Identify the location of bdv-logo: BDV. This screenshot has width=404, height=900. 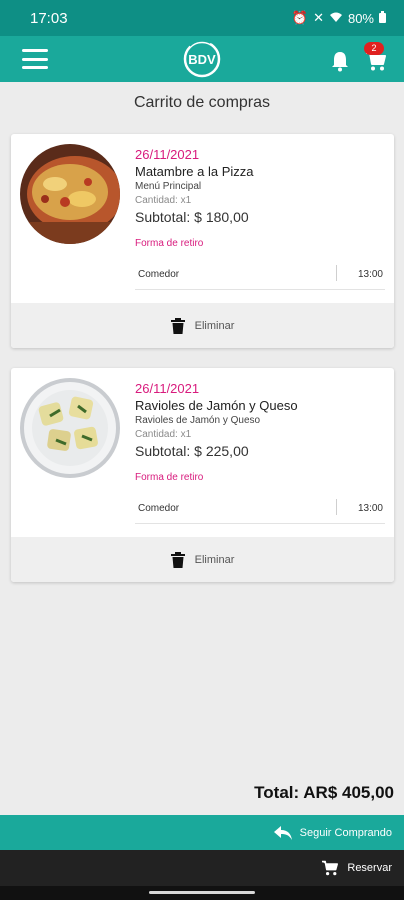
(202, 58).